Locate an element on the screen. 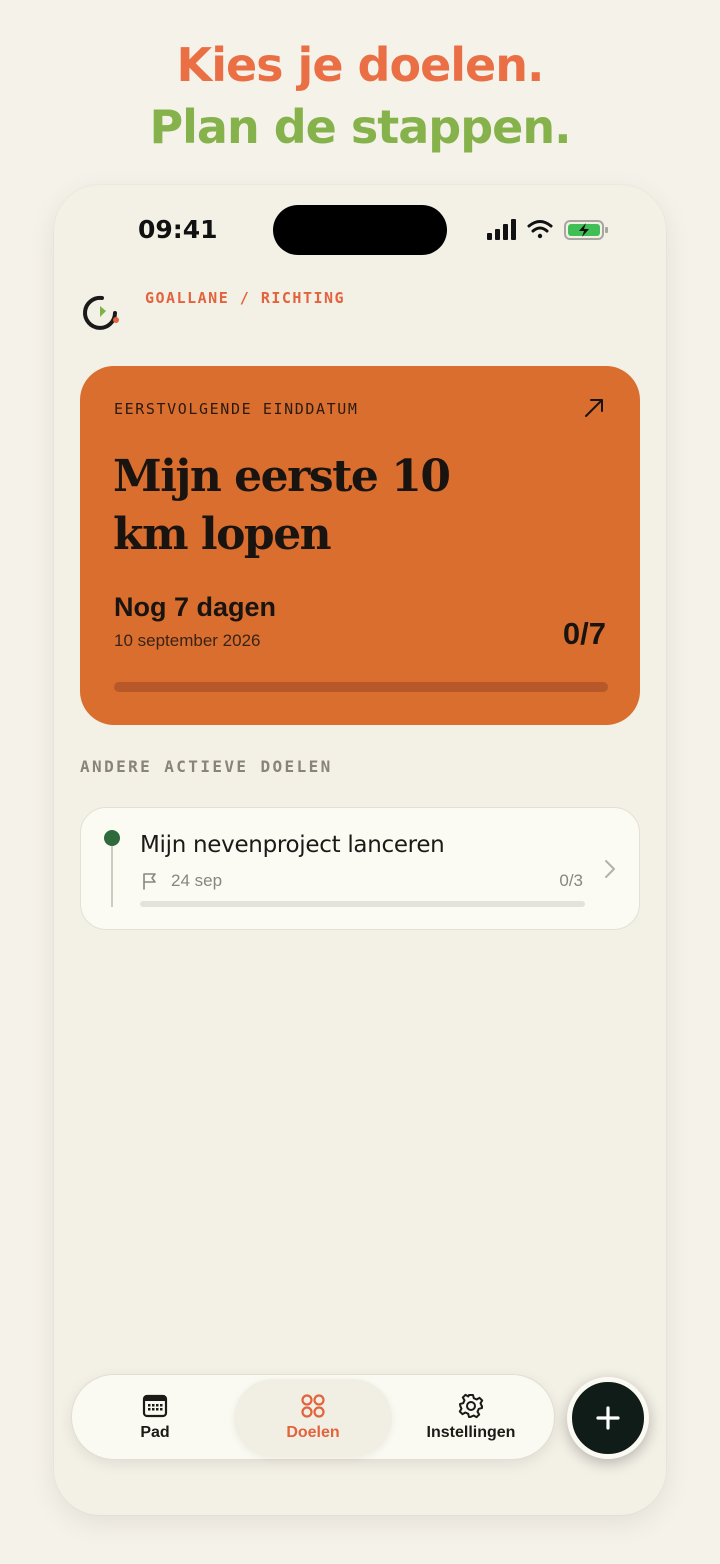  goal-progress-bar is located at coordinates (362, 904).